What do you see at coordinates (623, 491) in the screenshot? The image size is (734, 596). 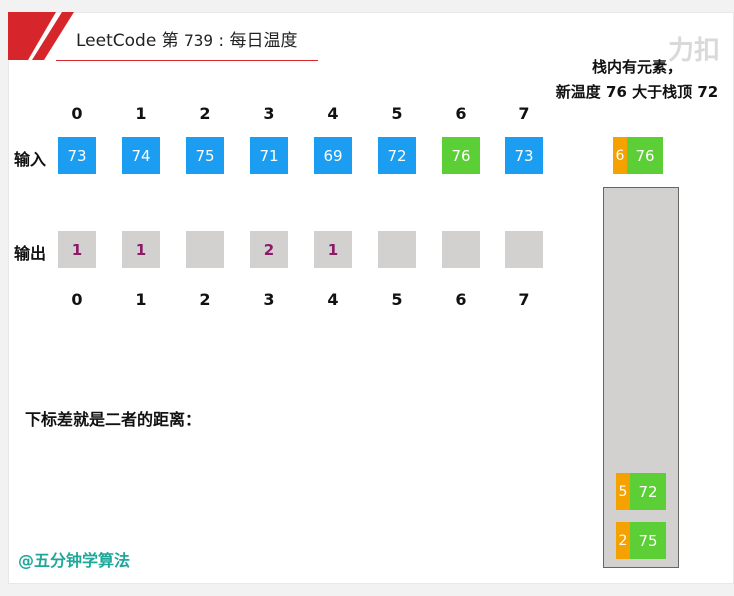 I see `stack-item-index: 5` at bounding box center [623, 491].